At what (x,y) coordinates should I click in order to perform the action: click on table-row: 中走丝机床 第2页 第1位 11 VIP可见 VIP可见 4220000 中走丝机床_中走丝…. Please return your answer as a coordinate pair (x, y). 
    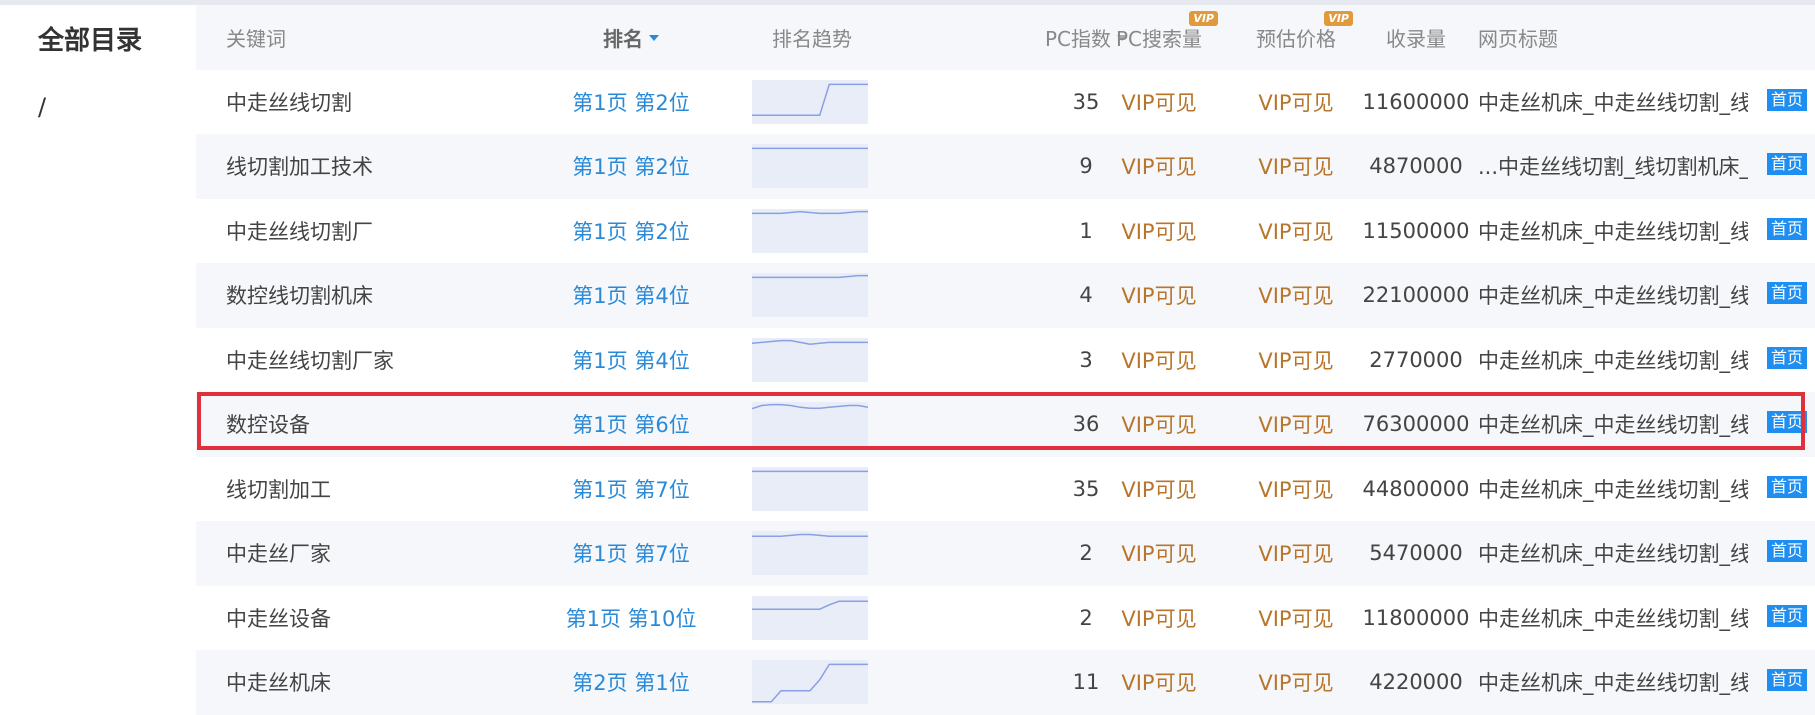
    Looking at the image, I should click on (1005, 682).